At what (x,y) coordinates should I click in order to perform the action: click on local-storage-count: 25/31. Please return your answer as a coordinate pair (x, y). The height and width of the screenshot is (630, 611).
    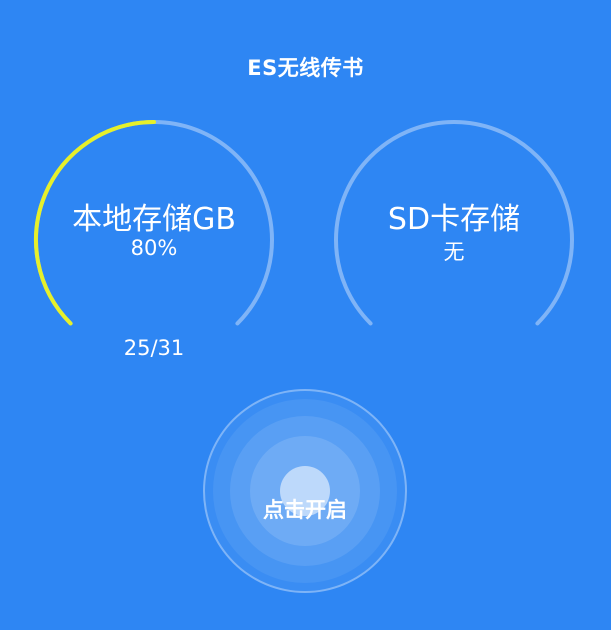
    Looking at the image, I should click on (154, 348).